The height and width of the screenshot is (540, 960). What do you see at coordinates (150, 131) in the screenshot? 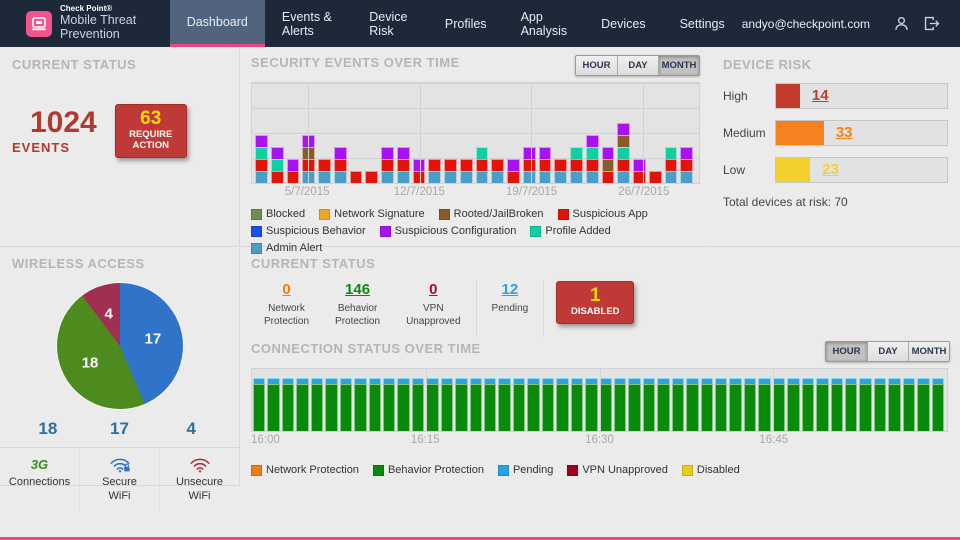
I see `require-action-button: 63 REQUIRE ACTION` at bounding box center [150, 131].